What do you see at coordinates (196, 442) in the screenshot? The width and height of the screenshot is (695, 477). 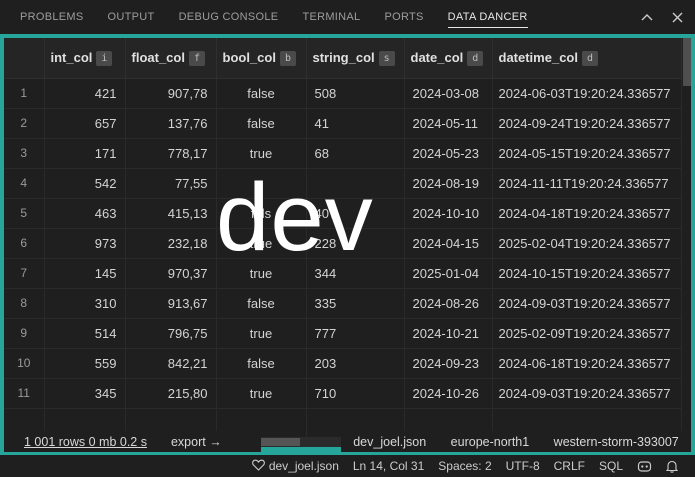 I see `export-button: export →` at bounding box center [196, 442].